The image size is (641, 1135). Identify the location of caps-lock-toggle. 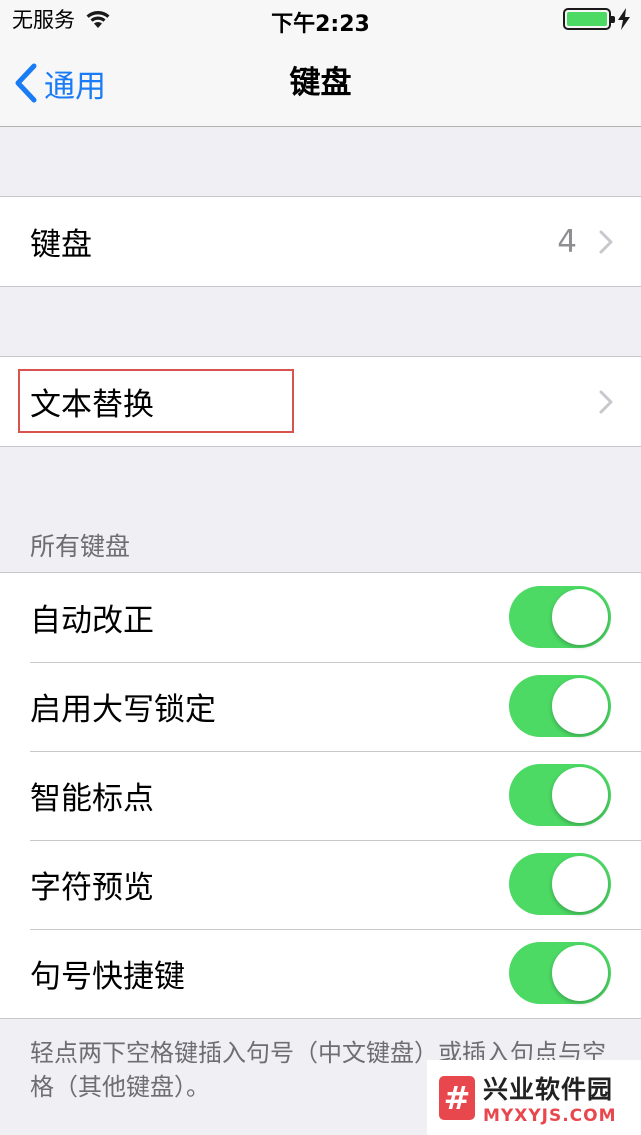
(560, 706).